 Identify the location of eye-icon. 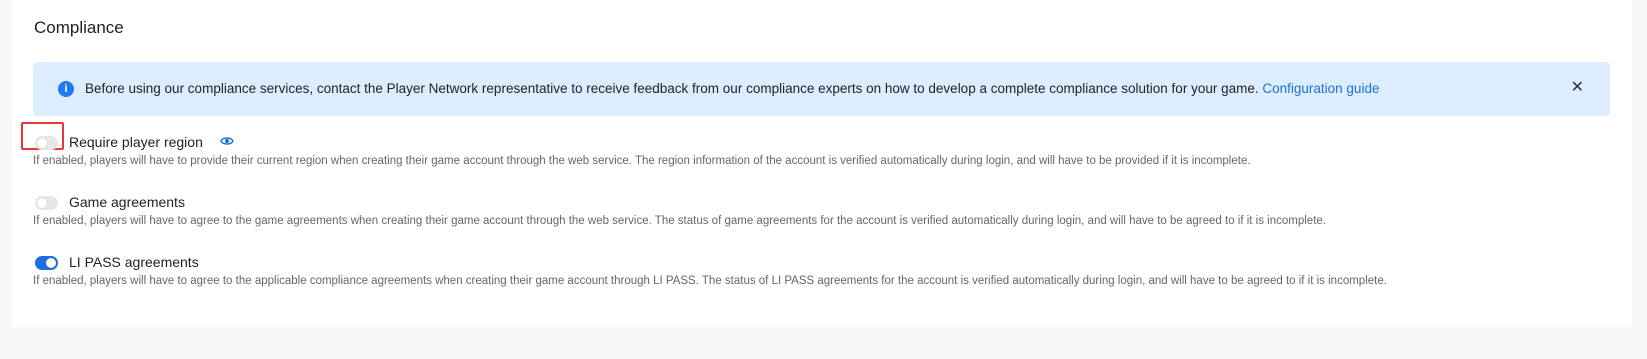
(227, 141).